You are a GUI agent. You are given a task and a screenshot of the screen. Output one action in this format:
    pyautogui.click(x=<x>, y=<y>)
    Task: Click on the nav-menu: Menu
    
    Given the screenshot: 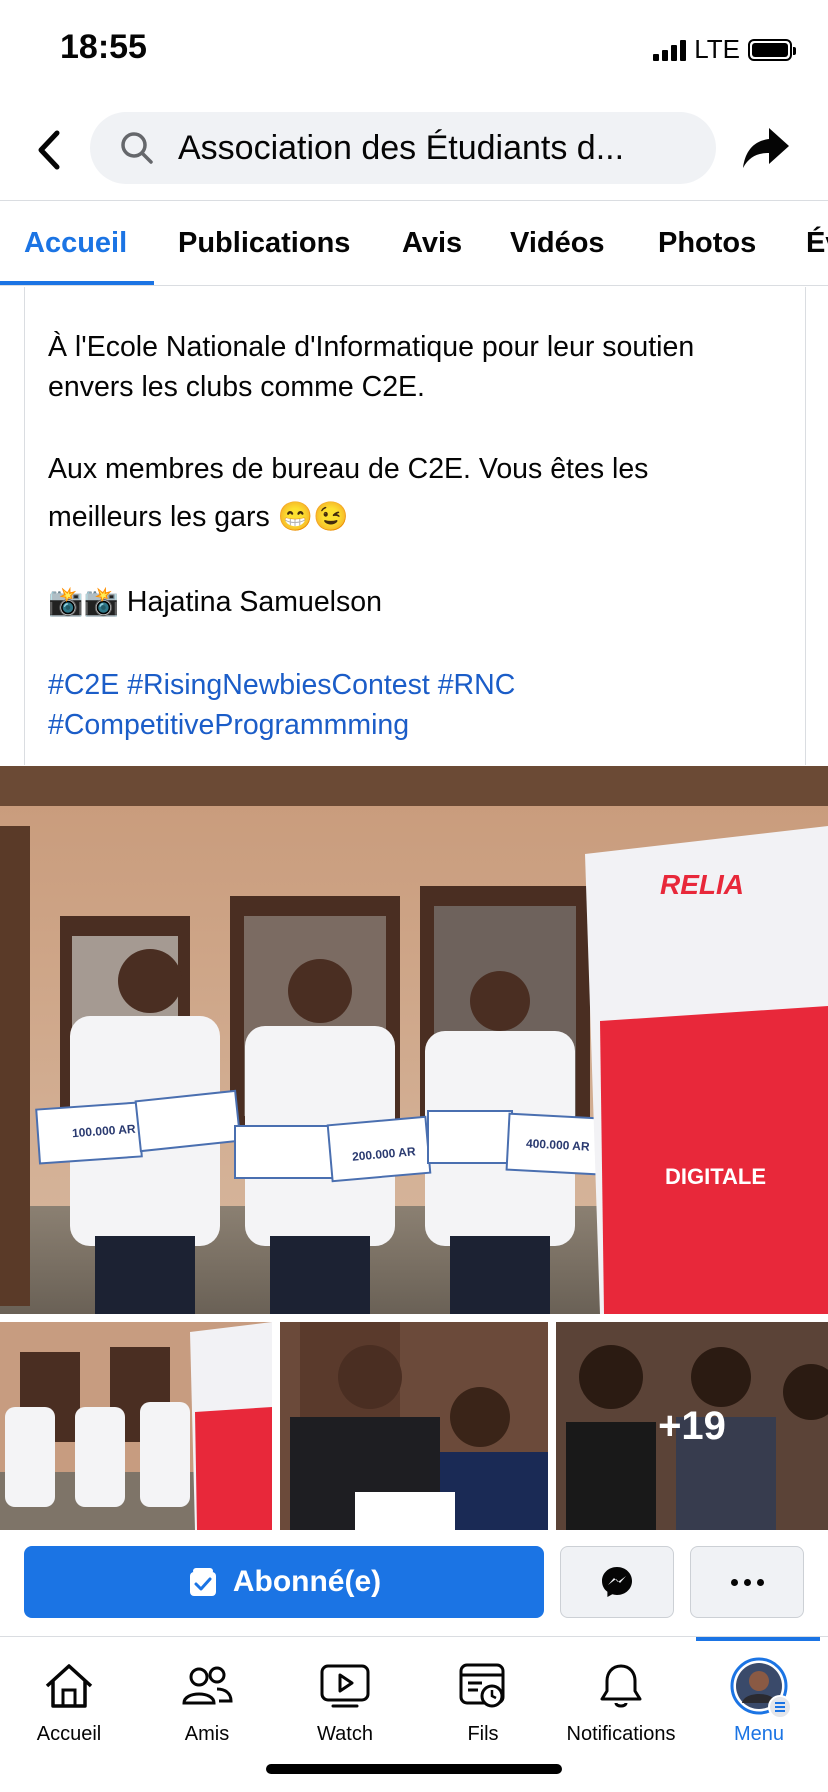 What is the action you would take?
    pyautogui.click(x=759, y=1698)
    